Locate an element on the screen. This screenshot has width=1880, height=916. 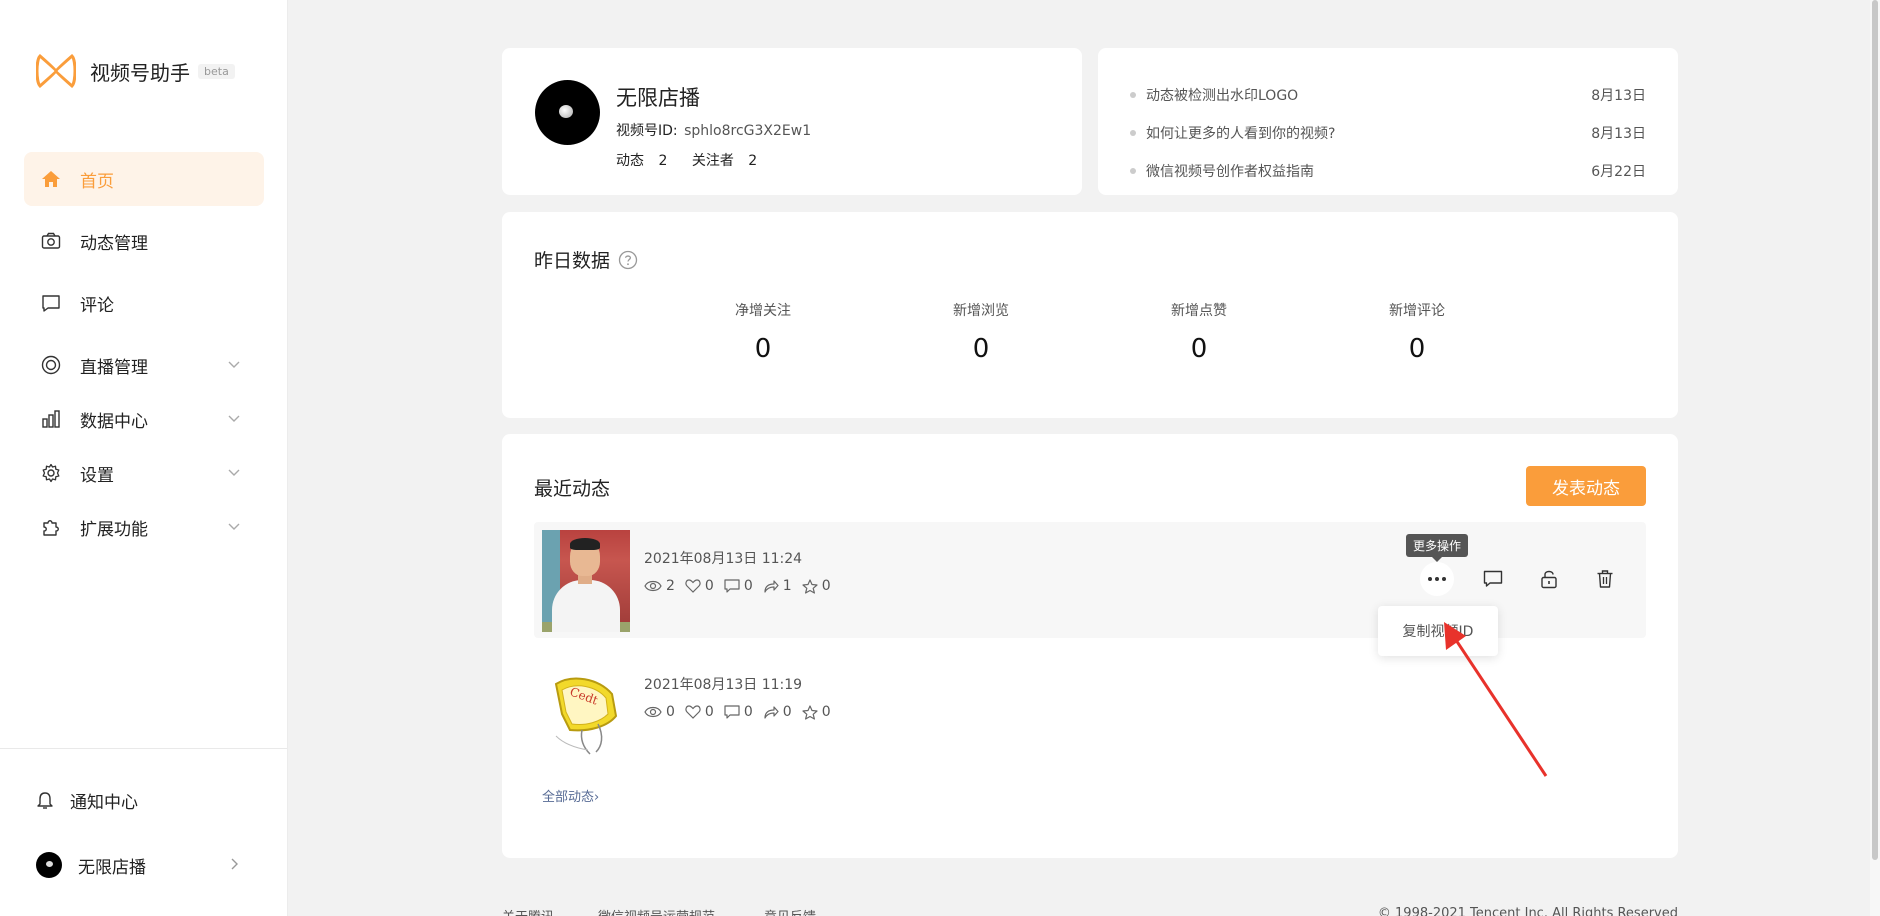
footer-link: 关于腾讯 is located at coordinates (528, 911).